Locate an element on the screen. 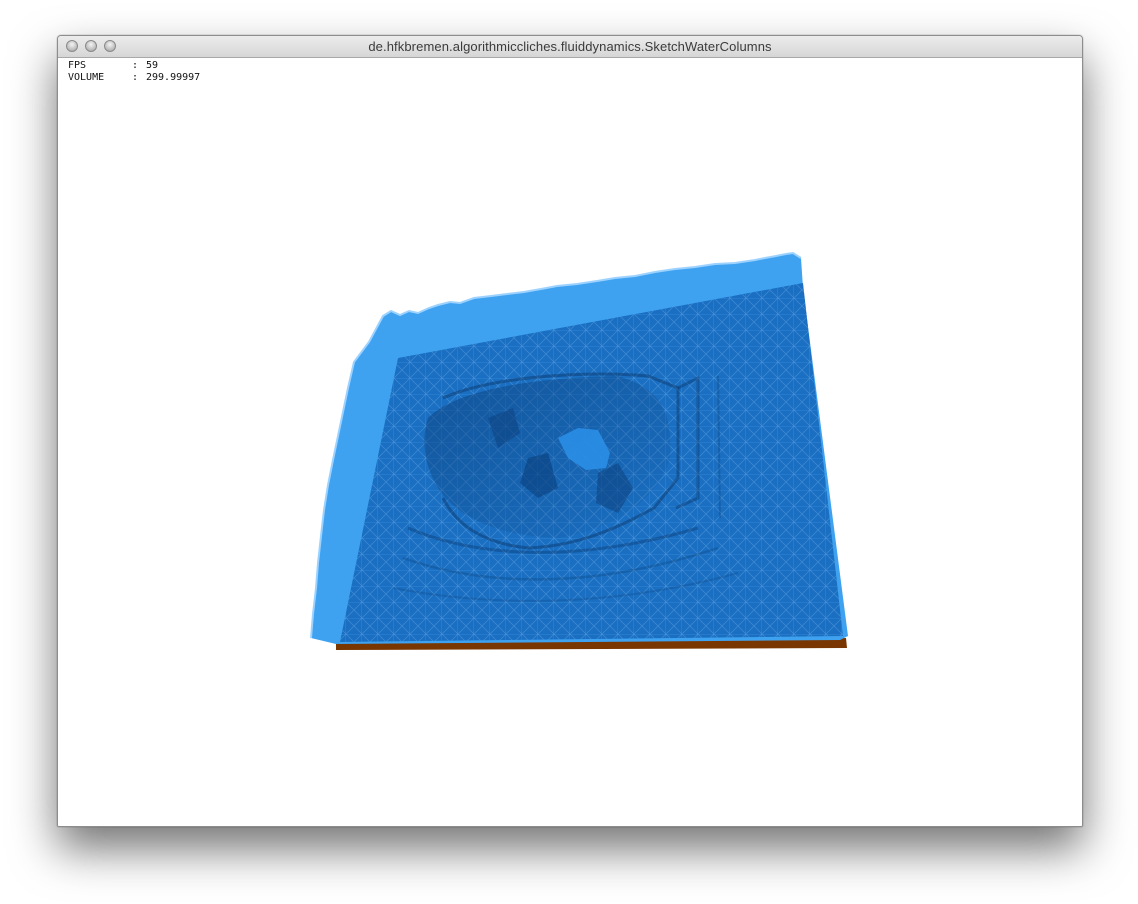  stat-value: 299.99997 is located at coordinates (173, 77).